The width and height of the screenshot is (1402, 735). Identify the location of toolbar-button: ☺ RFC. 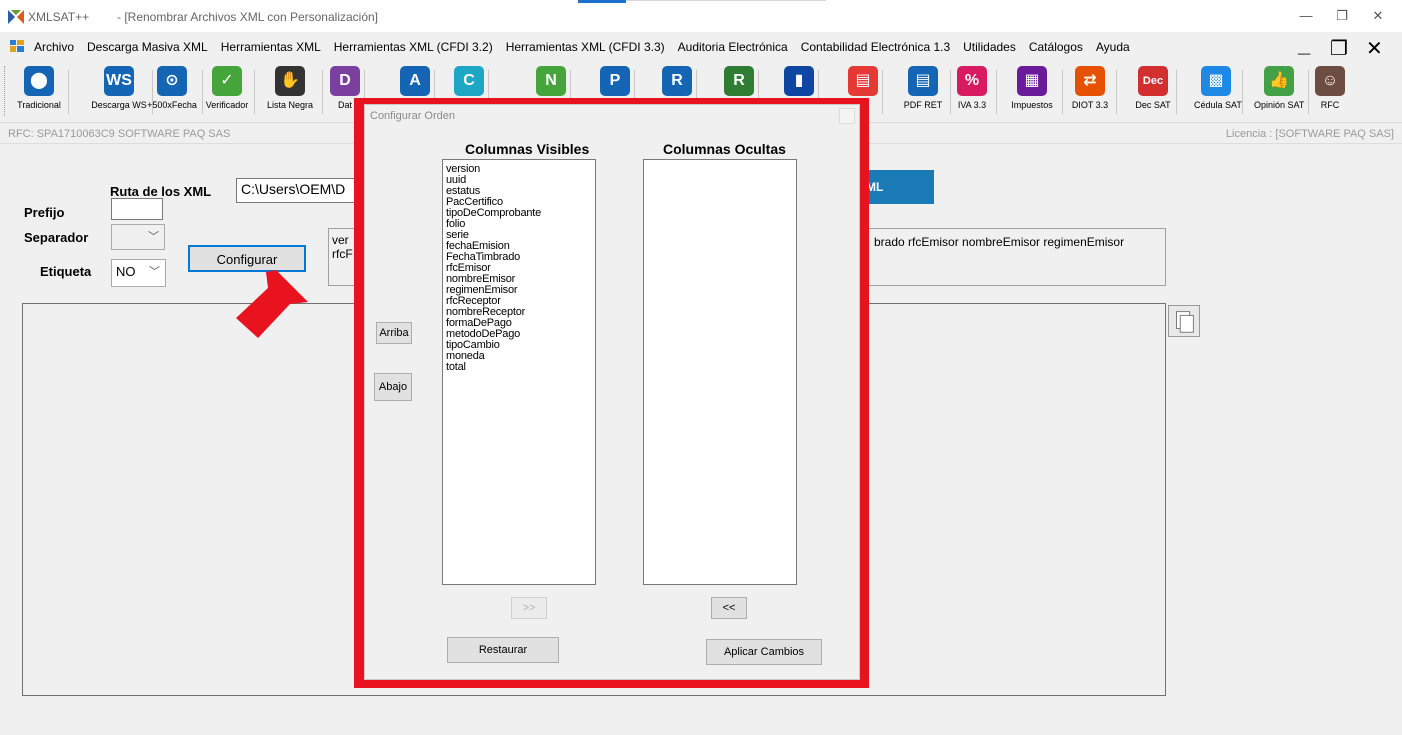
(1330, 92).